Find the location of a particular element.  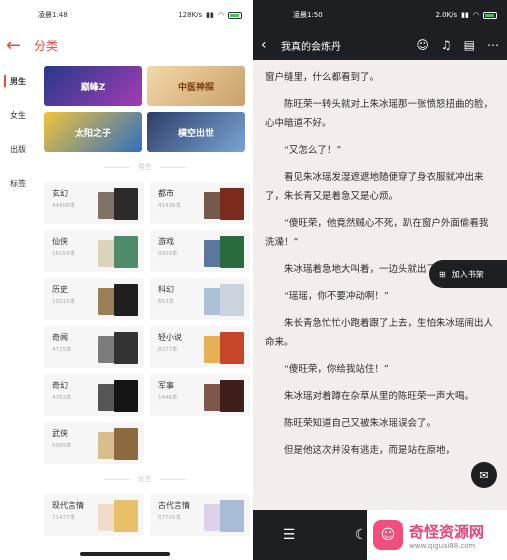

night-mode-icon: ☾ is located at coordinates (361, 535).